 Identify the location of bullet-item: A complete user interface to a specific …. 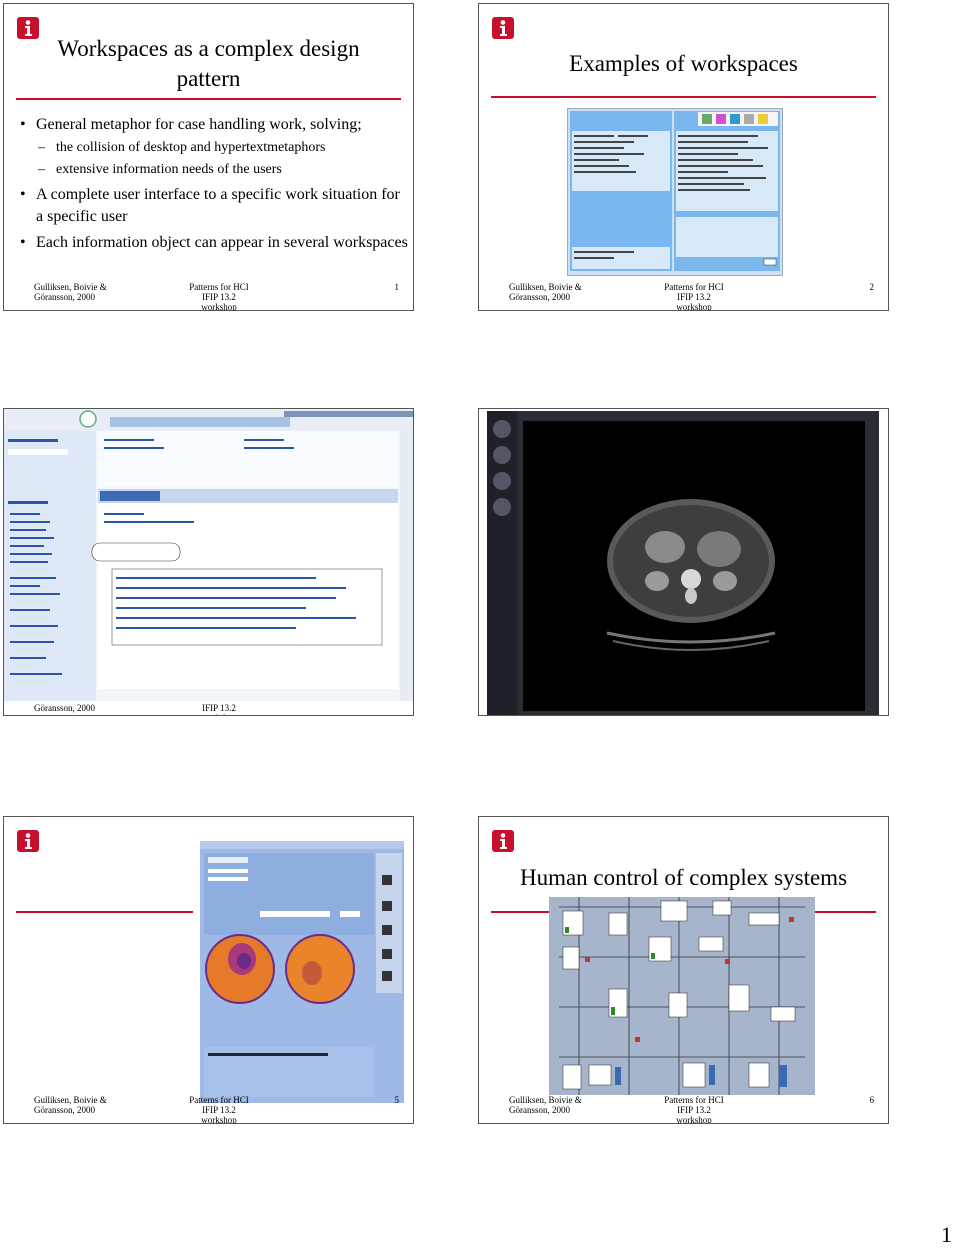
(213, 206).